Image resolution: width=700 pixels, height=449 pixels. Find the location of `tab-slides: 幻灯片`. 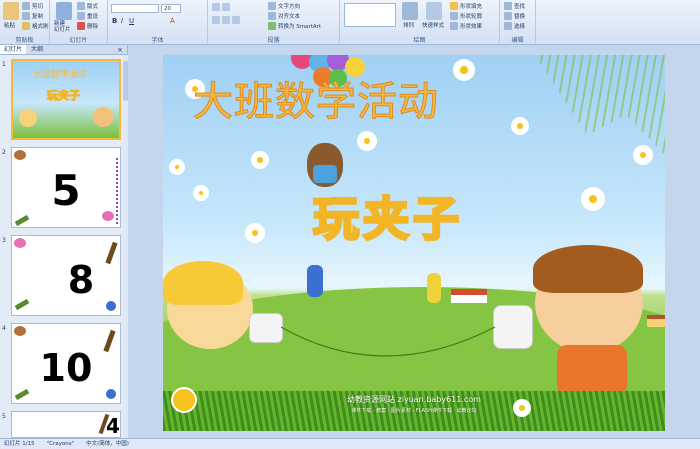

tab-slides: 幻灯片 is located at coordinates (13, 49).